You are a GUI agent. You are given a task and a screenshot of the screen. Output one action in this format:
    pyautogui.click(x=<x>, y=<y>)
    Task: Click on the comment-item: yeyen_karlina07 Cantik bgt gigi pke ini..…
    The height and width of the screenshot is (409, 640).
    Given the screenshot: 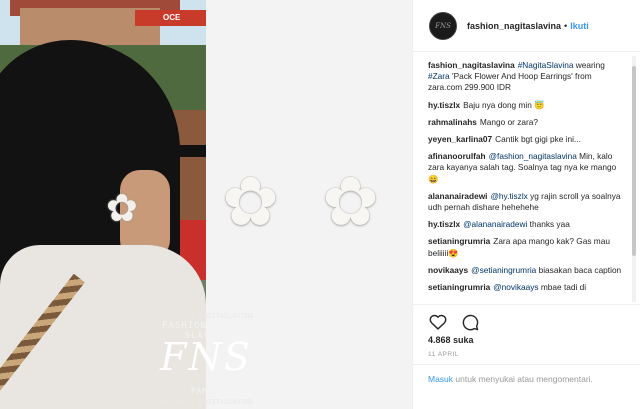 What is the action you would take?
    pyautogui.click(x=525, y=139)
    